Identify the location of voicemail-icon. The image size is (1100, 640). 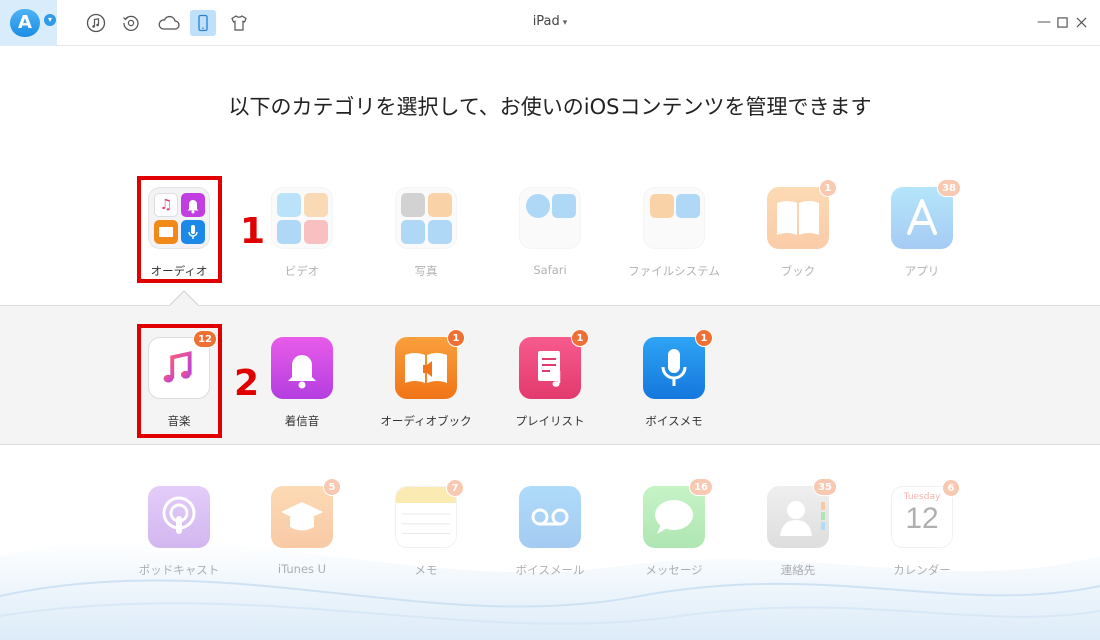
(550, 517).